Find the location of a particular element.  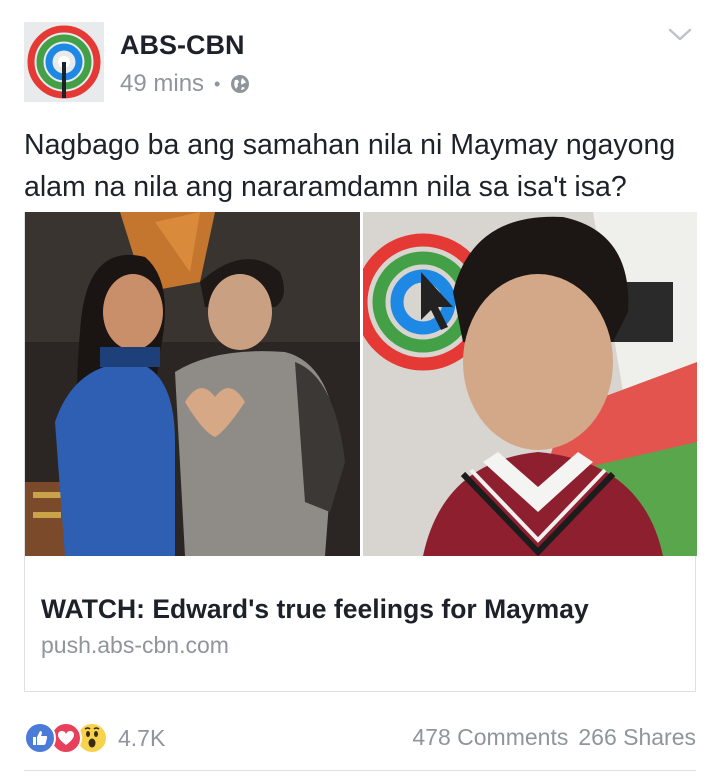

shares-count: 266 Shares is located at coordinates (637, 737).